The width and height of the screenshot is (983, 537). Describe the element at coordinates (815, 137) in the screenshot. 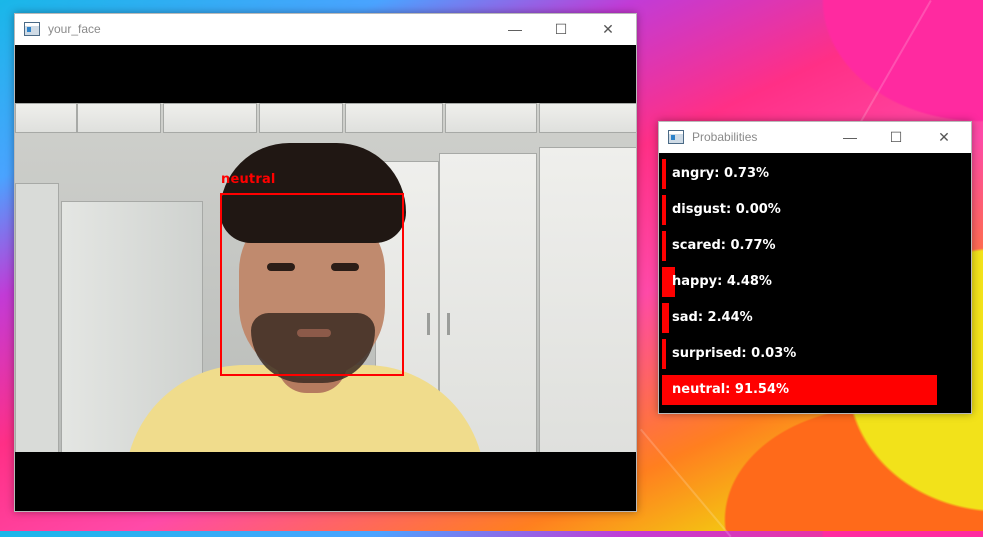

I see `title-bar: Probabilities — ☐ ✕` at that location.